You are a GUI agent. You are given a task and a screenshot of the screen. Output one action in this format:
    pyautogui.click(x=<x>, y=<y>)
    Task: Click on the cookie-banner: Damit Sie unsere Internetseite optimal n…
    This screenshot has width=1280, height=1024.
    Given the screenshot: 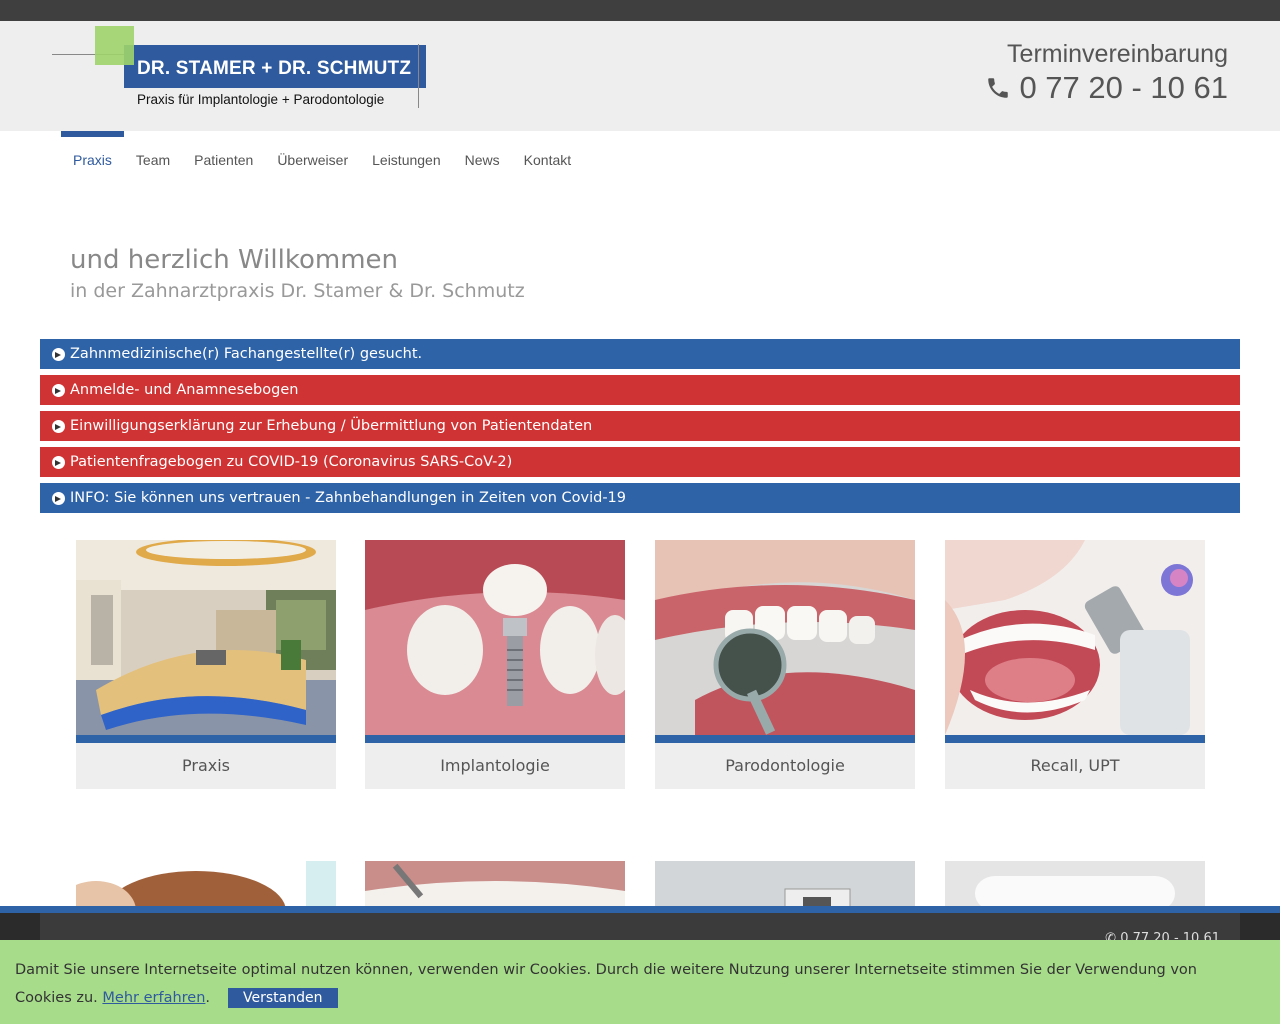 What is the action you would take?
    pyautogui.click(x=640, y=982)
    